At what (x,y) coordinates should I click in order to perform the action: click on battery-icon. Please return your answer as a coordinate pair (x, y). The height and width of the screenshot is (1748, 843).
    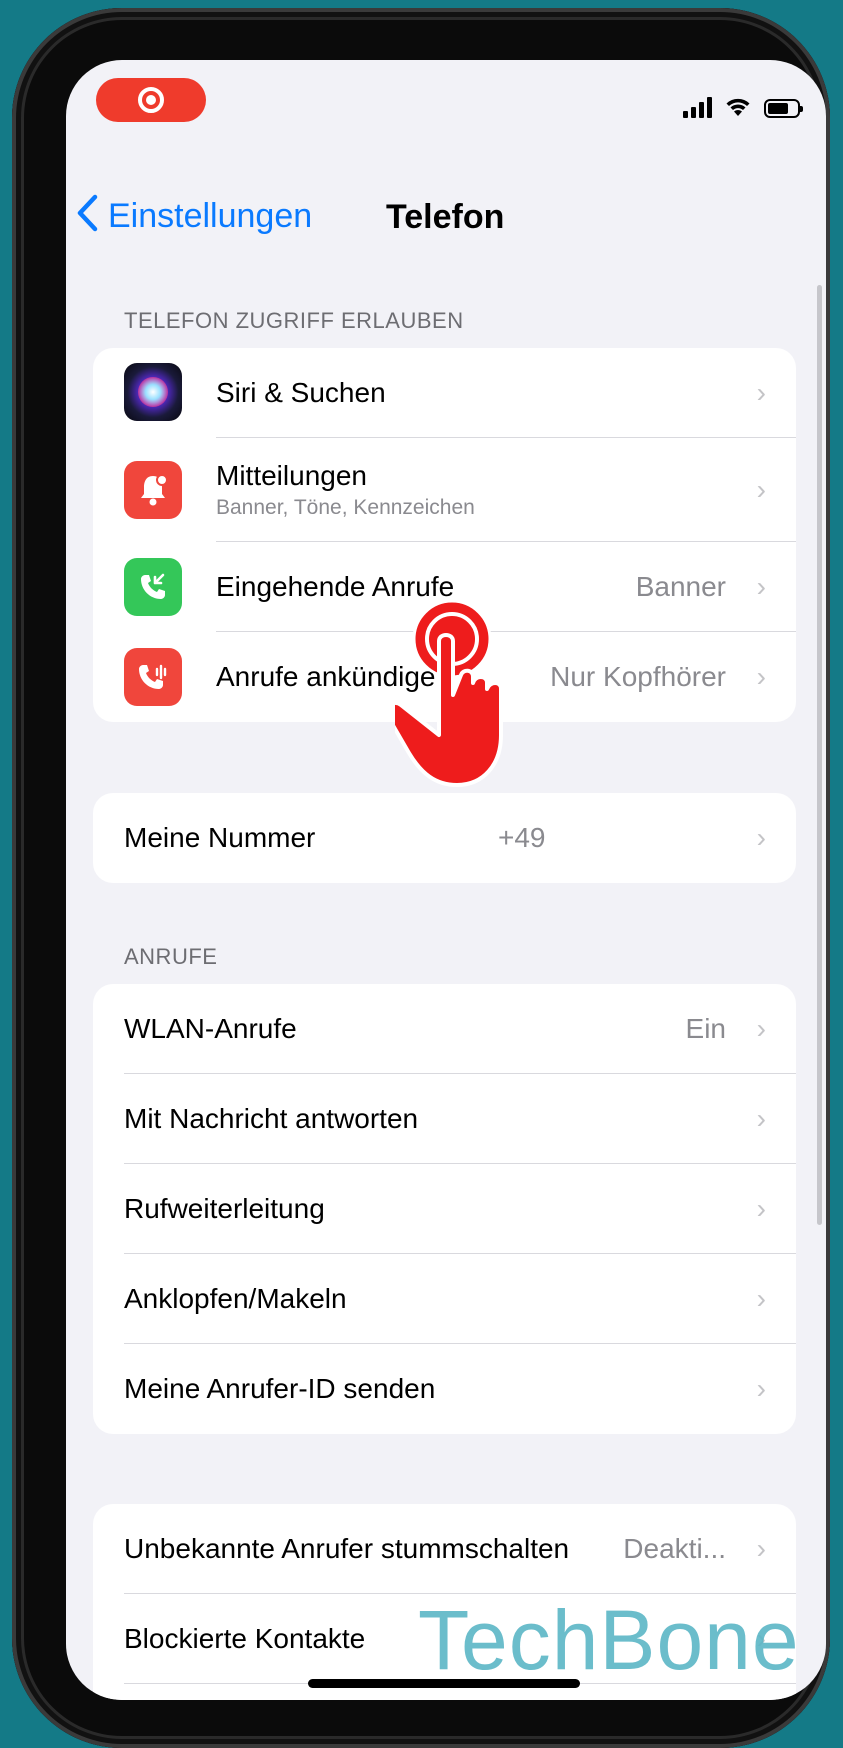
    Looking at the image, I should click on (783, 108).